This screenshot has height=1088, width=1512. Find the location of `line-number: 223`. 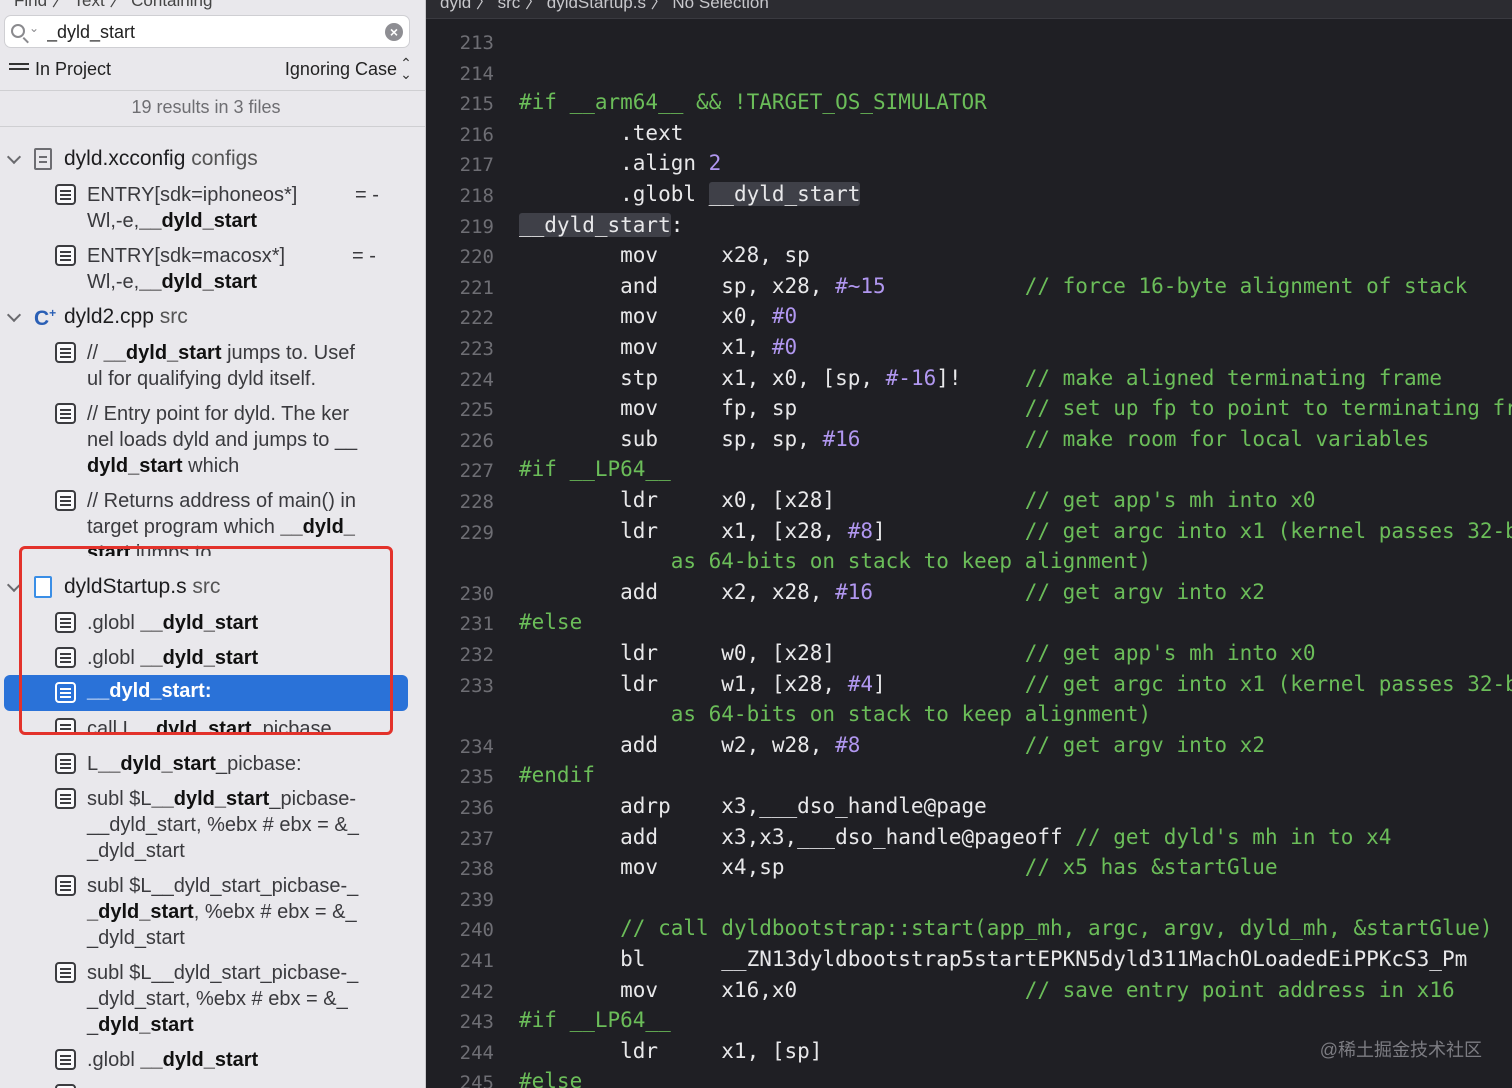

line-number: 223 is located at coordinates (476, 349).